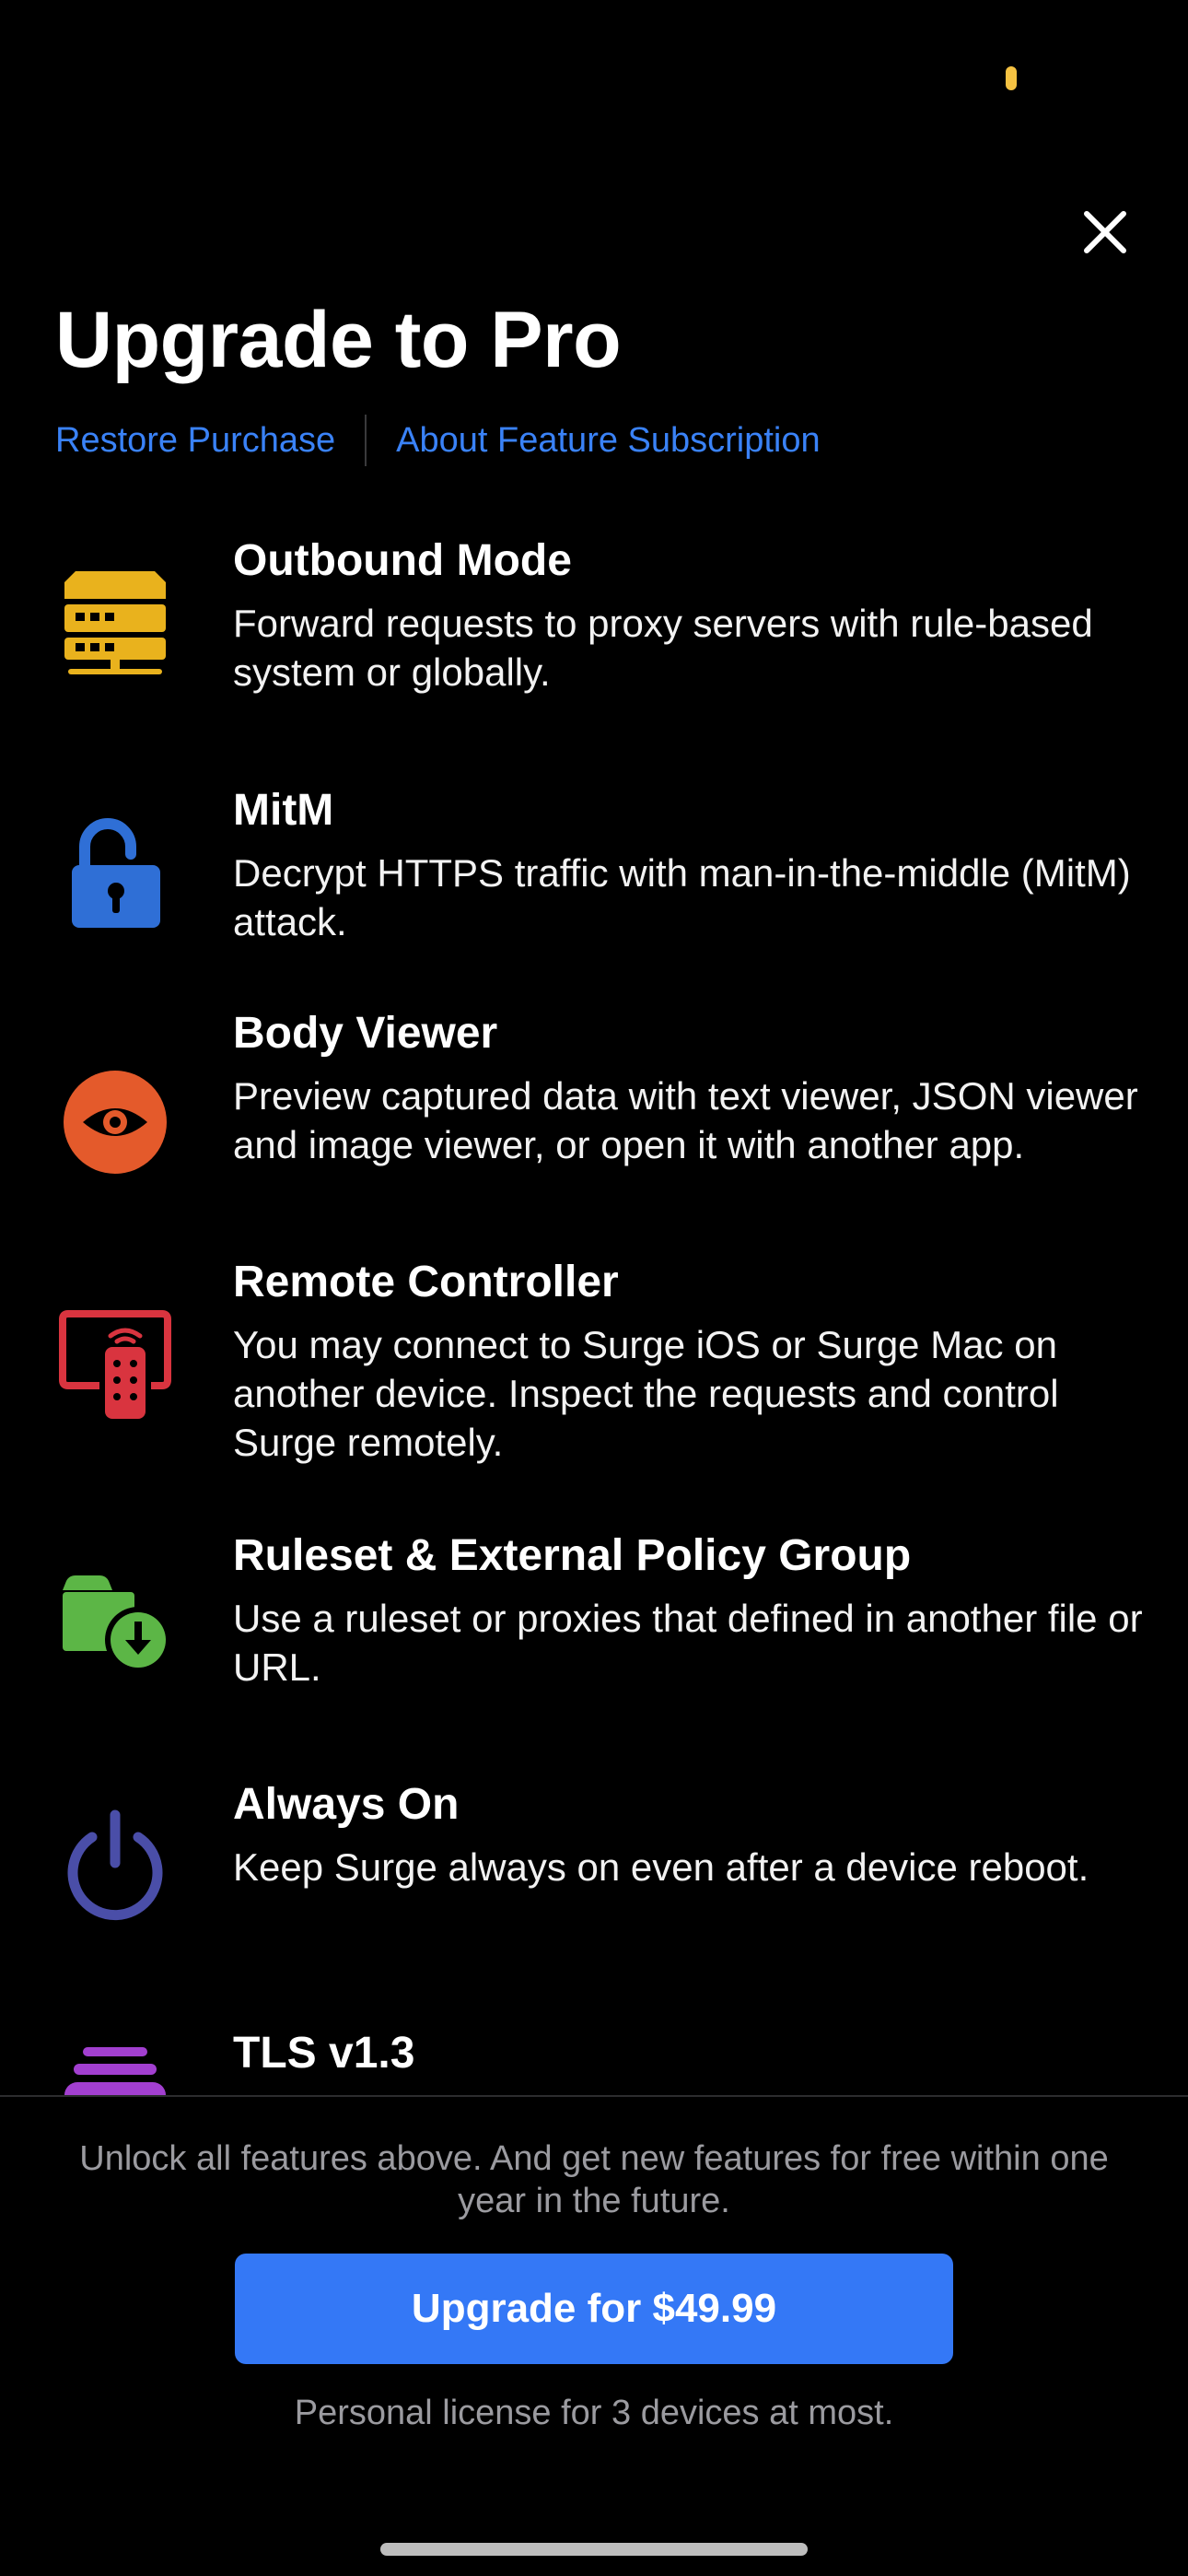  Describe the element at coordinates (594, 2549) in the screenshot. I see `home-indicator` at that location.